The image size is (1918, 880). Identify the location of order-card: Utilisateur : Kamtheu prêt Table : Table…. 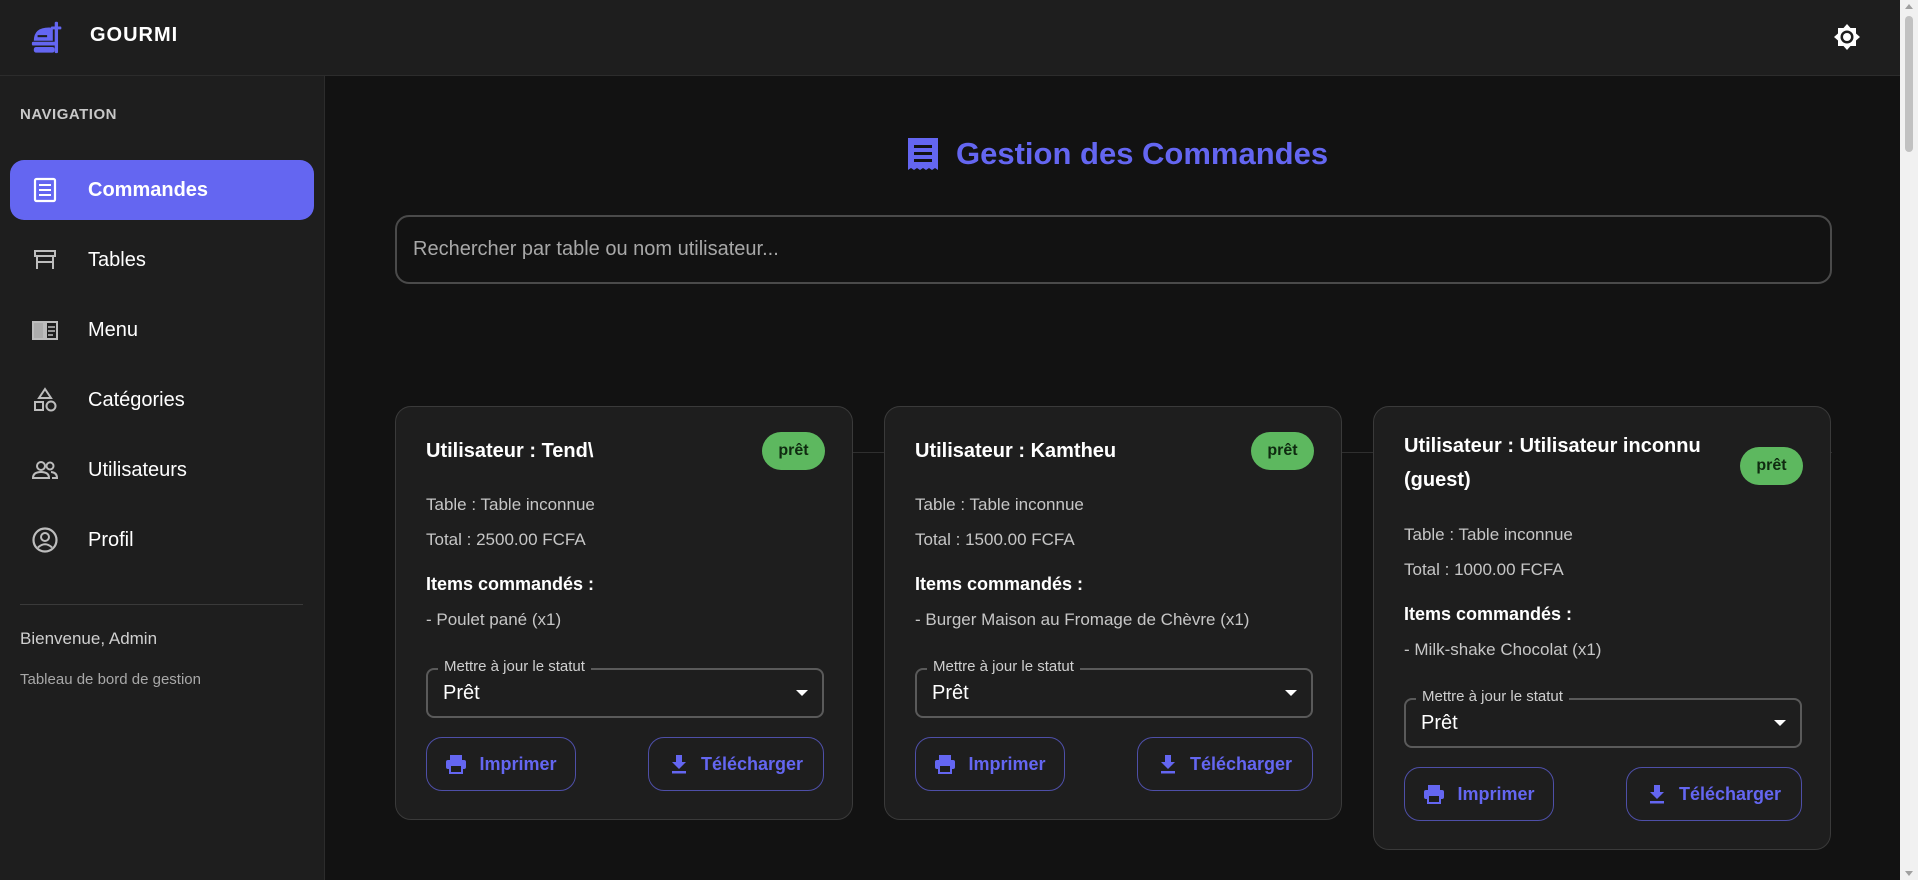
(1113, 613).